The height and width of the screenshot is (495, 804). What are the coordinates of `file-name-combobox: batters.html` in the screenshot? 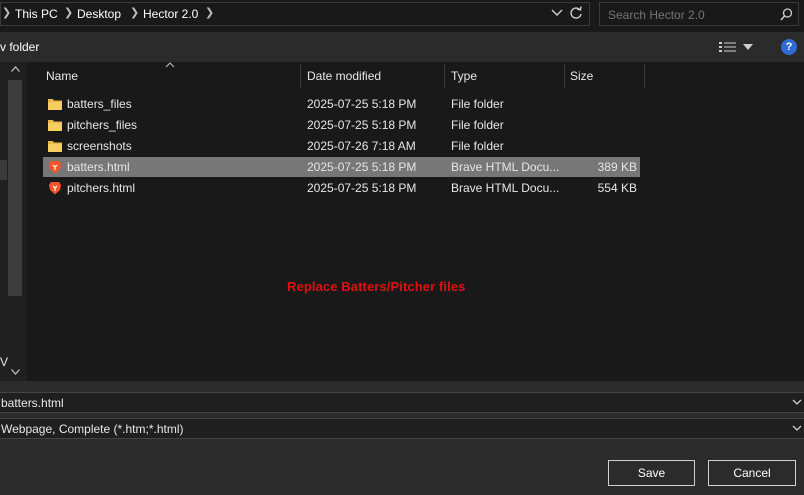 It's located at (402, 402).